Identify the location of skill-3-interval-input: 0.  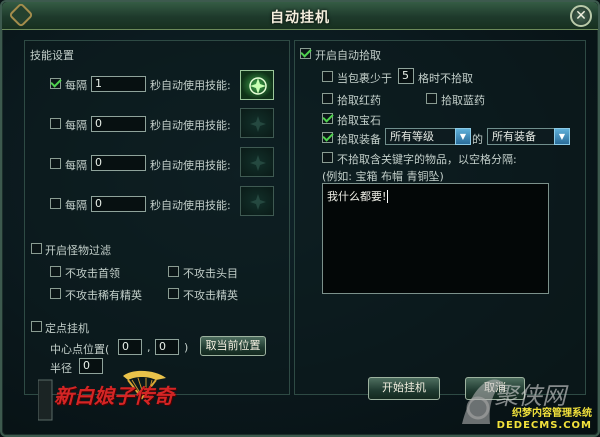
(118, 163).